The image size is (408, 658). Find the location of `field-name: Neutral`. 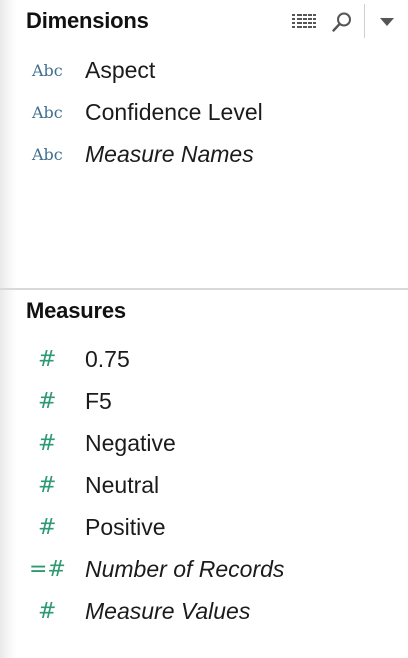

field-name: Neutral is located at coordinates (122, 484).